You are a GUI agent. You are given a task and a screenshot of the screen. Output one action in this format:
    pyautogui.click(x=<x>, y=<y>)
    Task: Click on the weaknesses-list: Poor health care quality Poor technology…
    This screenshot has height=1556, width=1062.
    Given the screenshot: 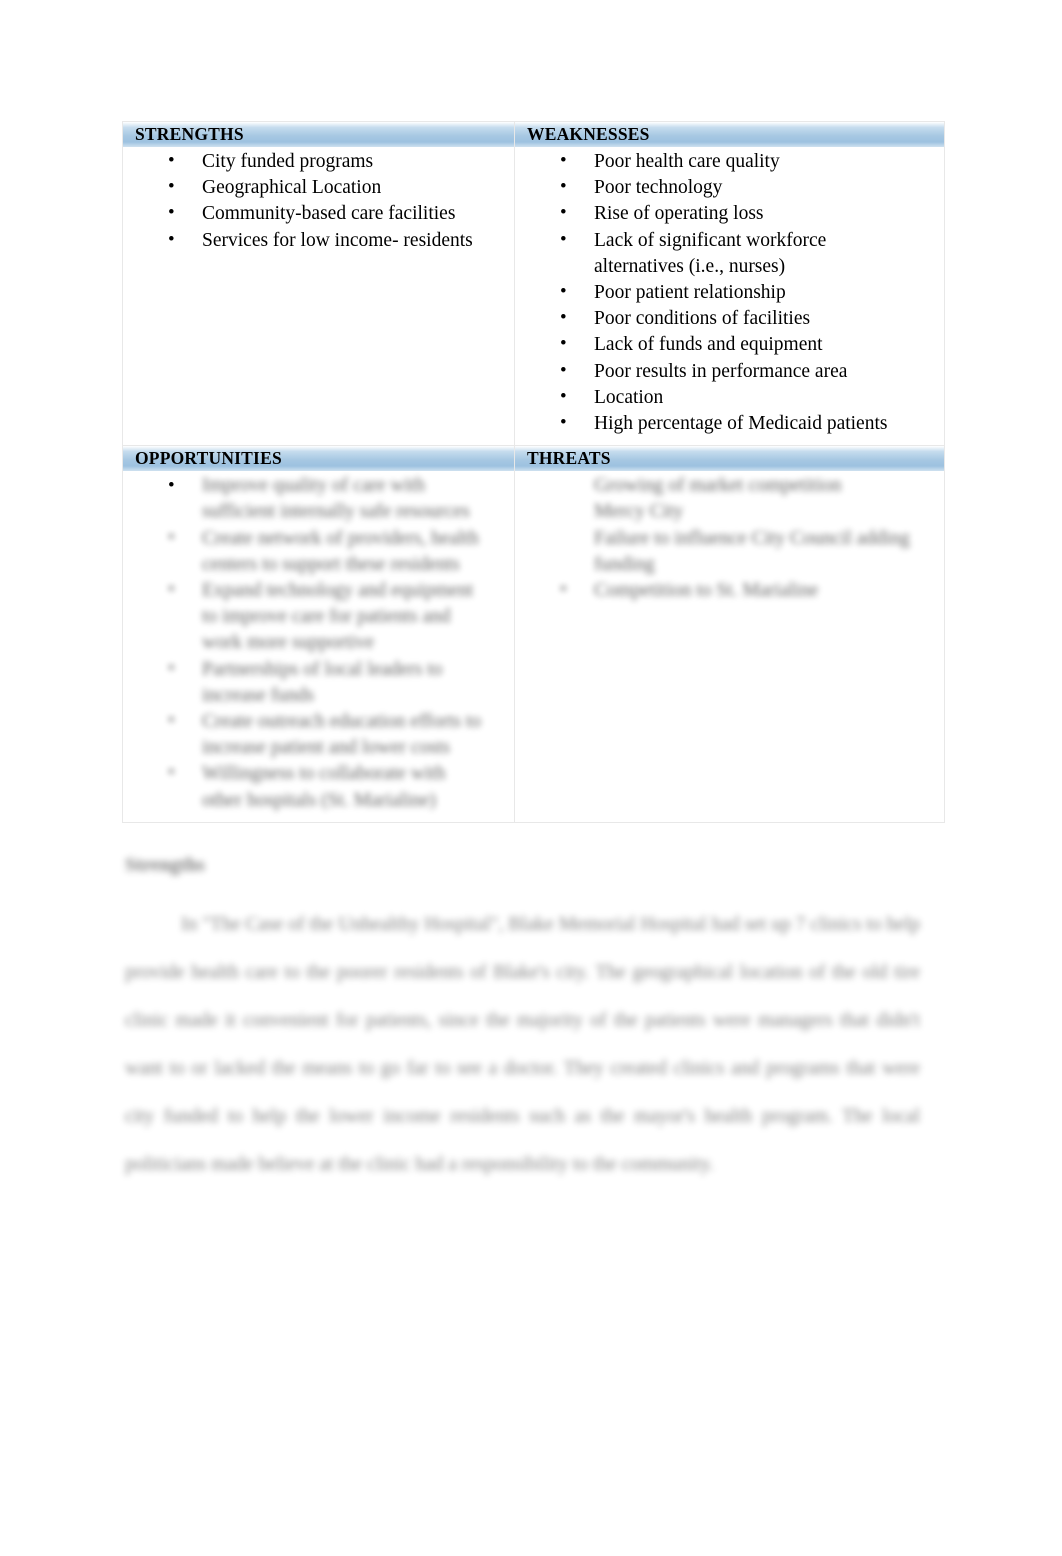 What is the action you would take?
    pyautogui.click(x=726, y=292)
    